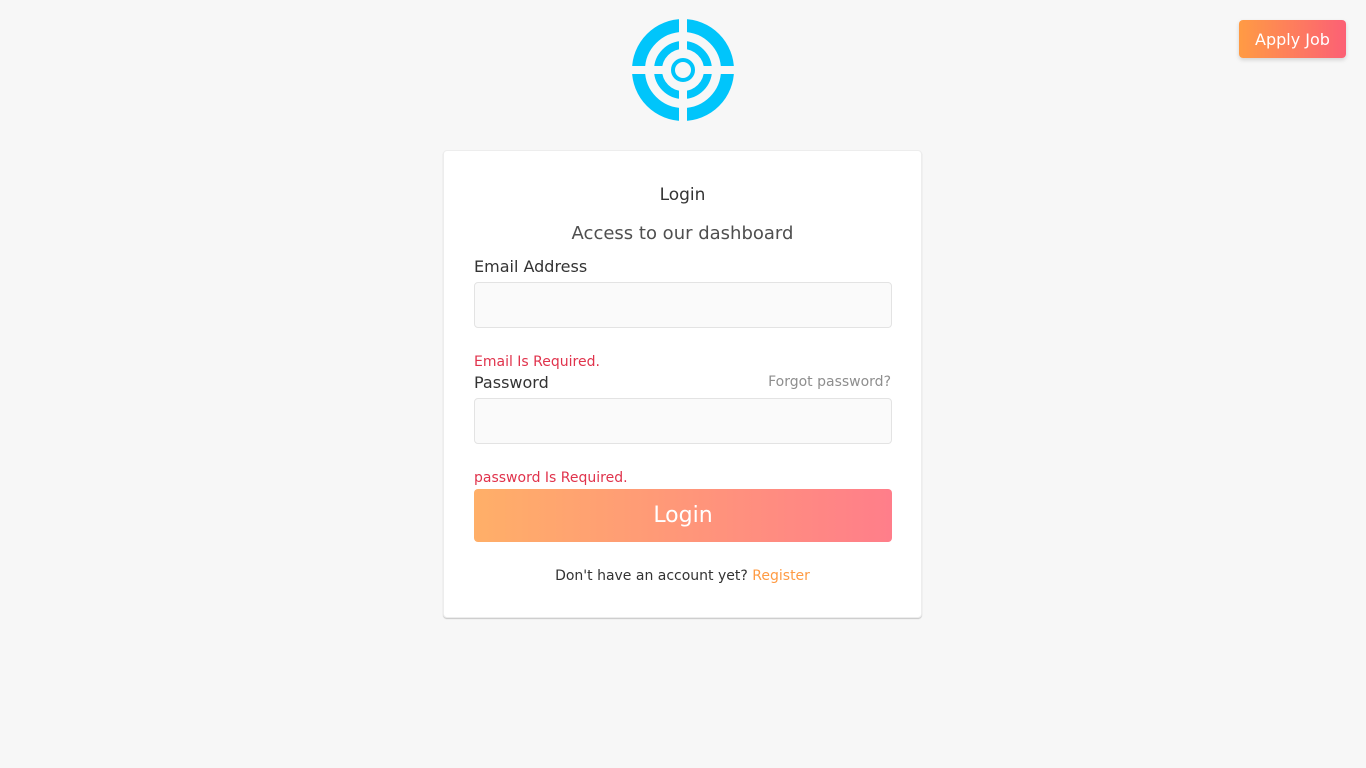  What do you see at coordinates (551, 478) in the screenshot?
I see `password-error: password Is Required.` at bounding box center [551, 478].